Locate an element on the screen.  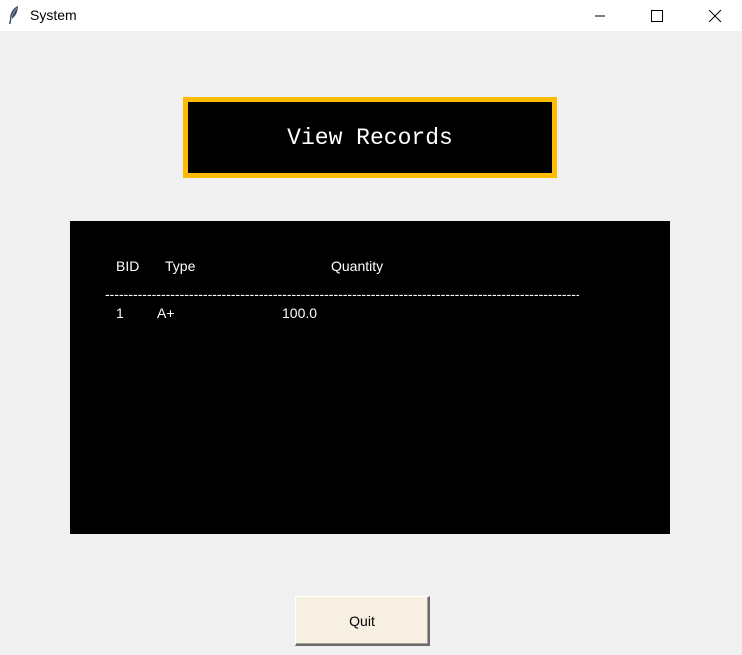
column-header-type: Type is located at coordinates (180, 266).